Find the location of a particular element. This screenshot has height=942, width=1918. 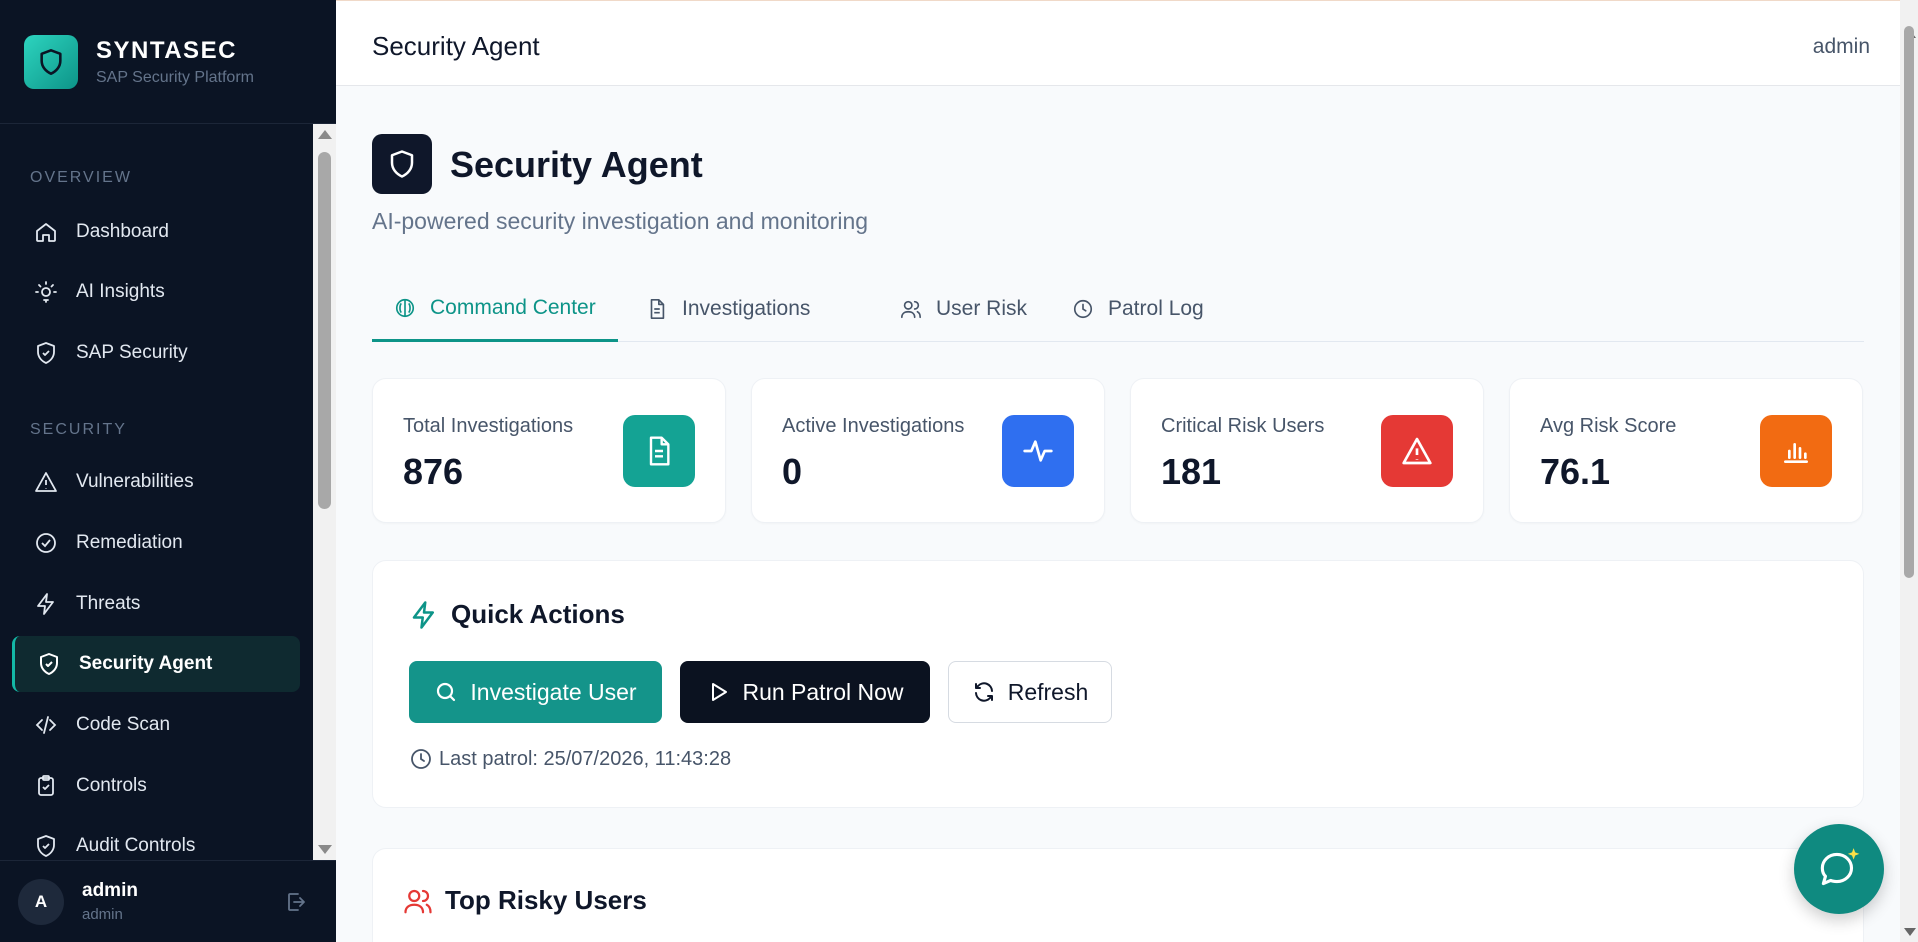

stat-card-total-investigations: Total Investigations 876 is located at coordinates (549, 450).